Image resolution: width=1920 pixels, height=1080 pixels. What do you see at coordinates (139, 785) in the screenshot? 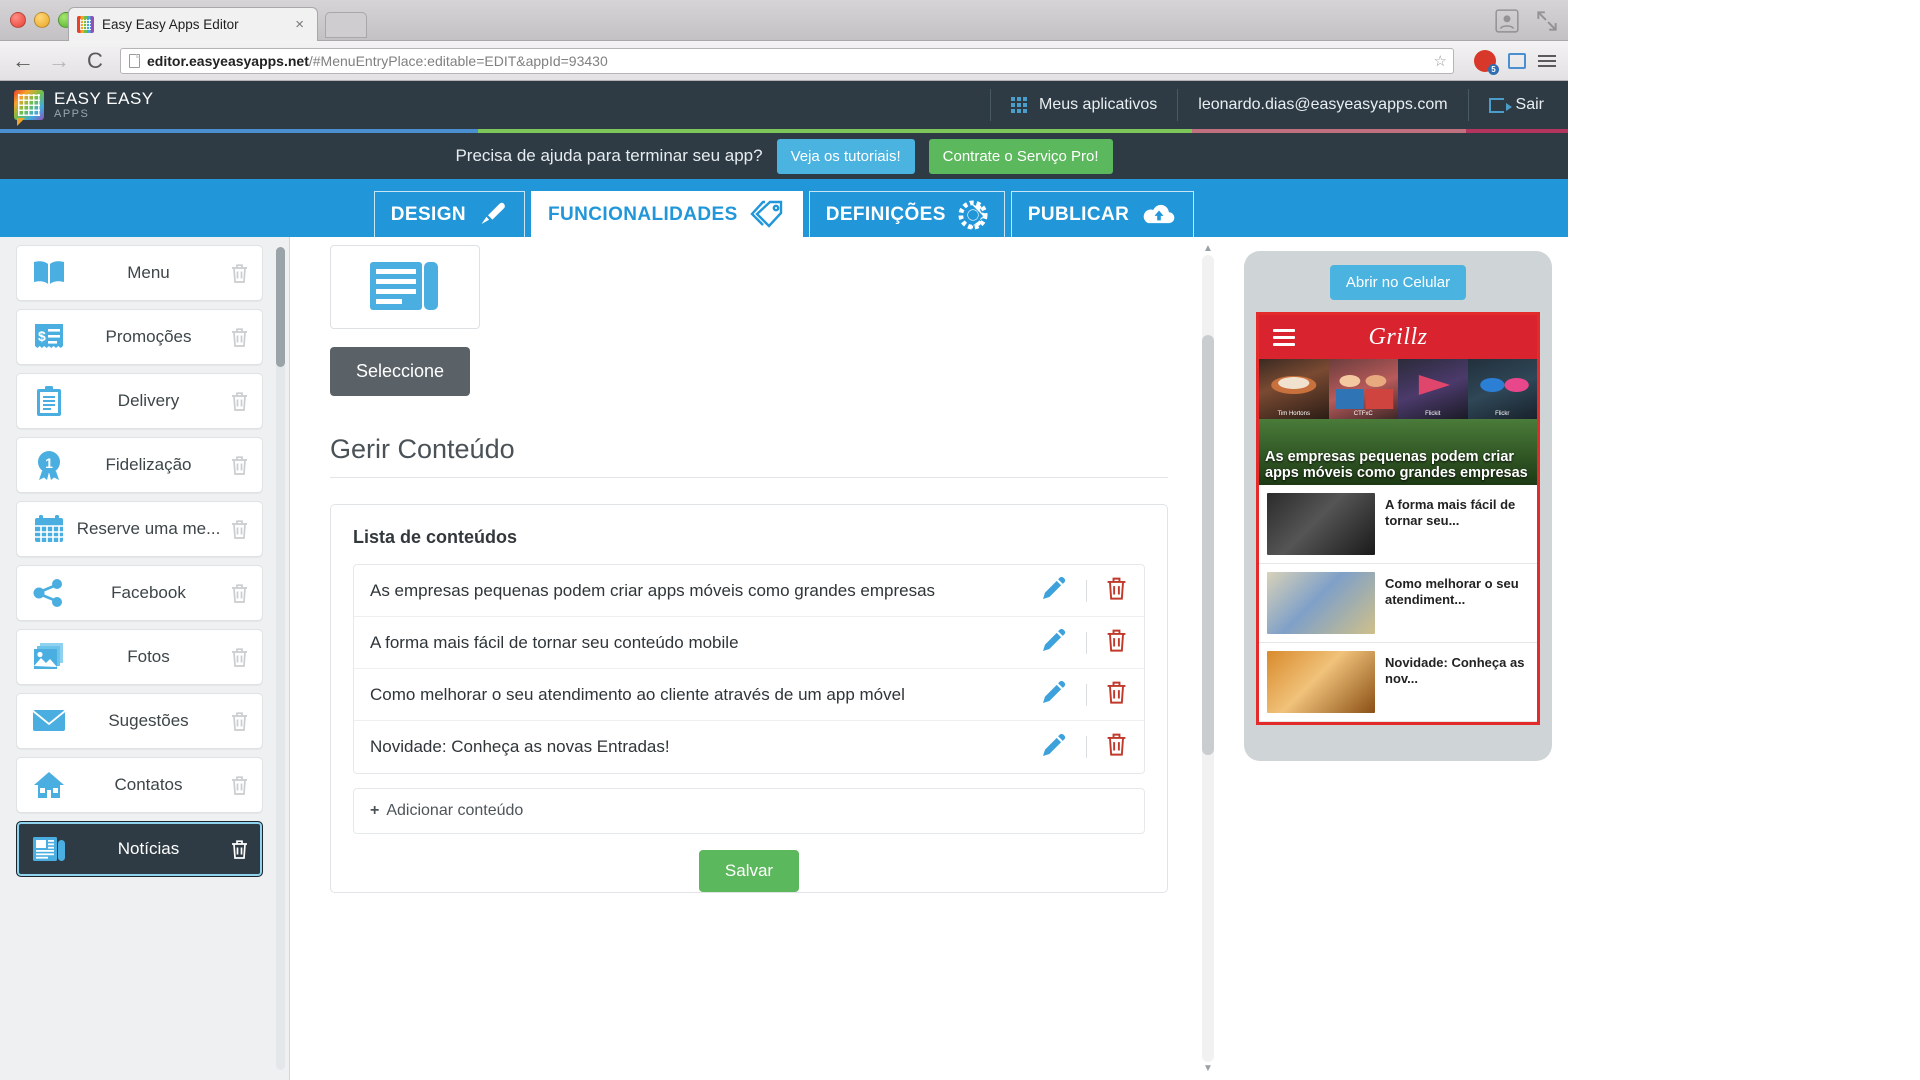
I see `sidebar-item-contatos: Contatos` at bounding box center [139, 785].